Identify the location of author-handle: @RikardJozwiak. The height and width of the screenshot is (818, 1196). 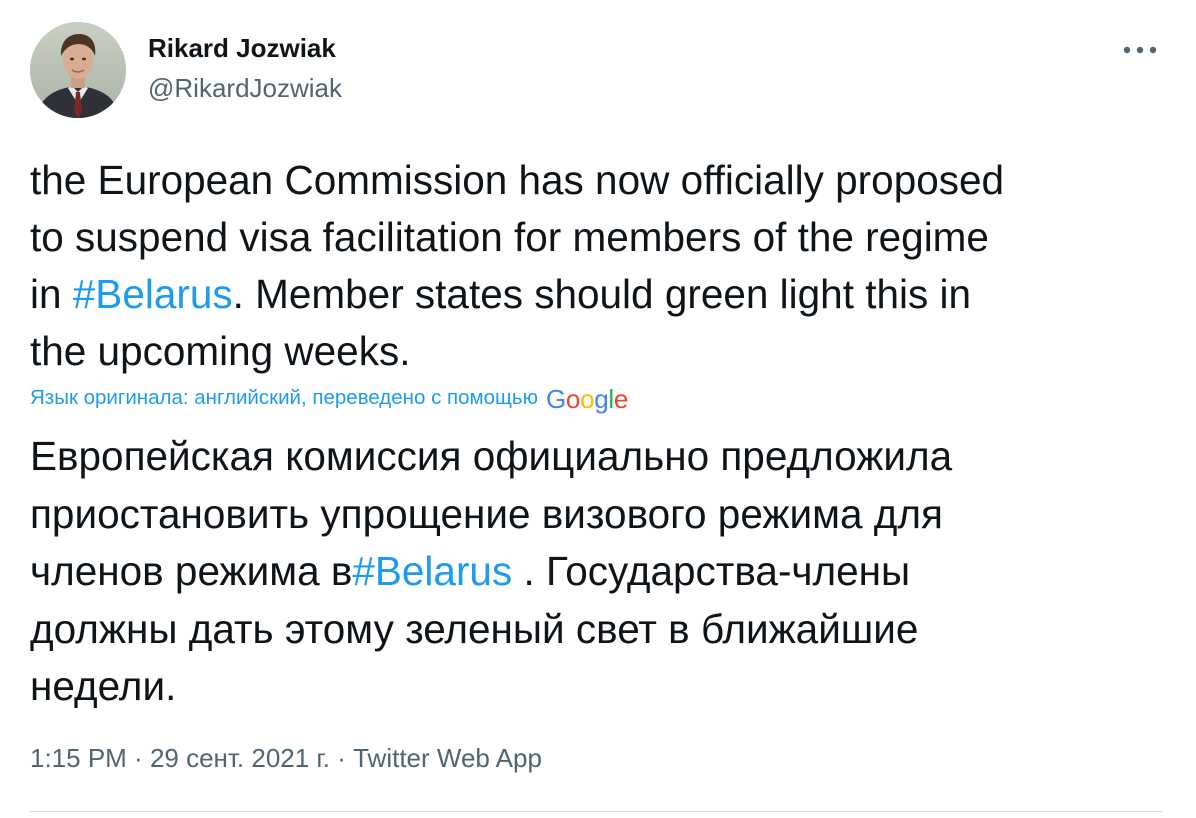
(245, 88).